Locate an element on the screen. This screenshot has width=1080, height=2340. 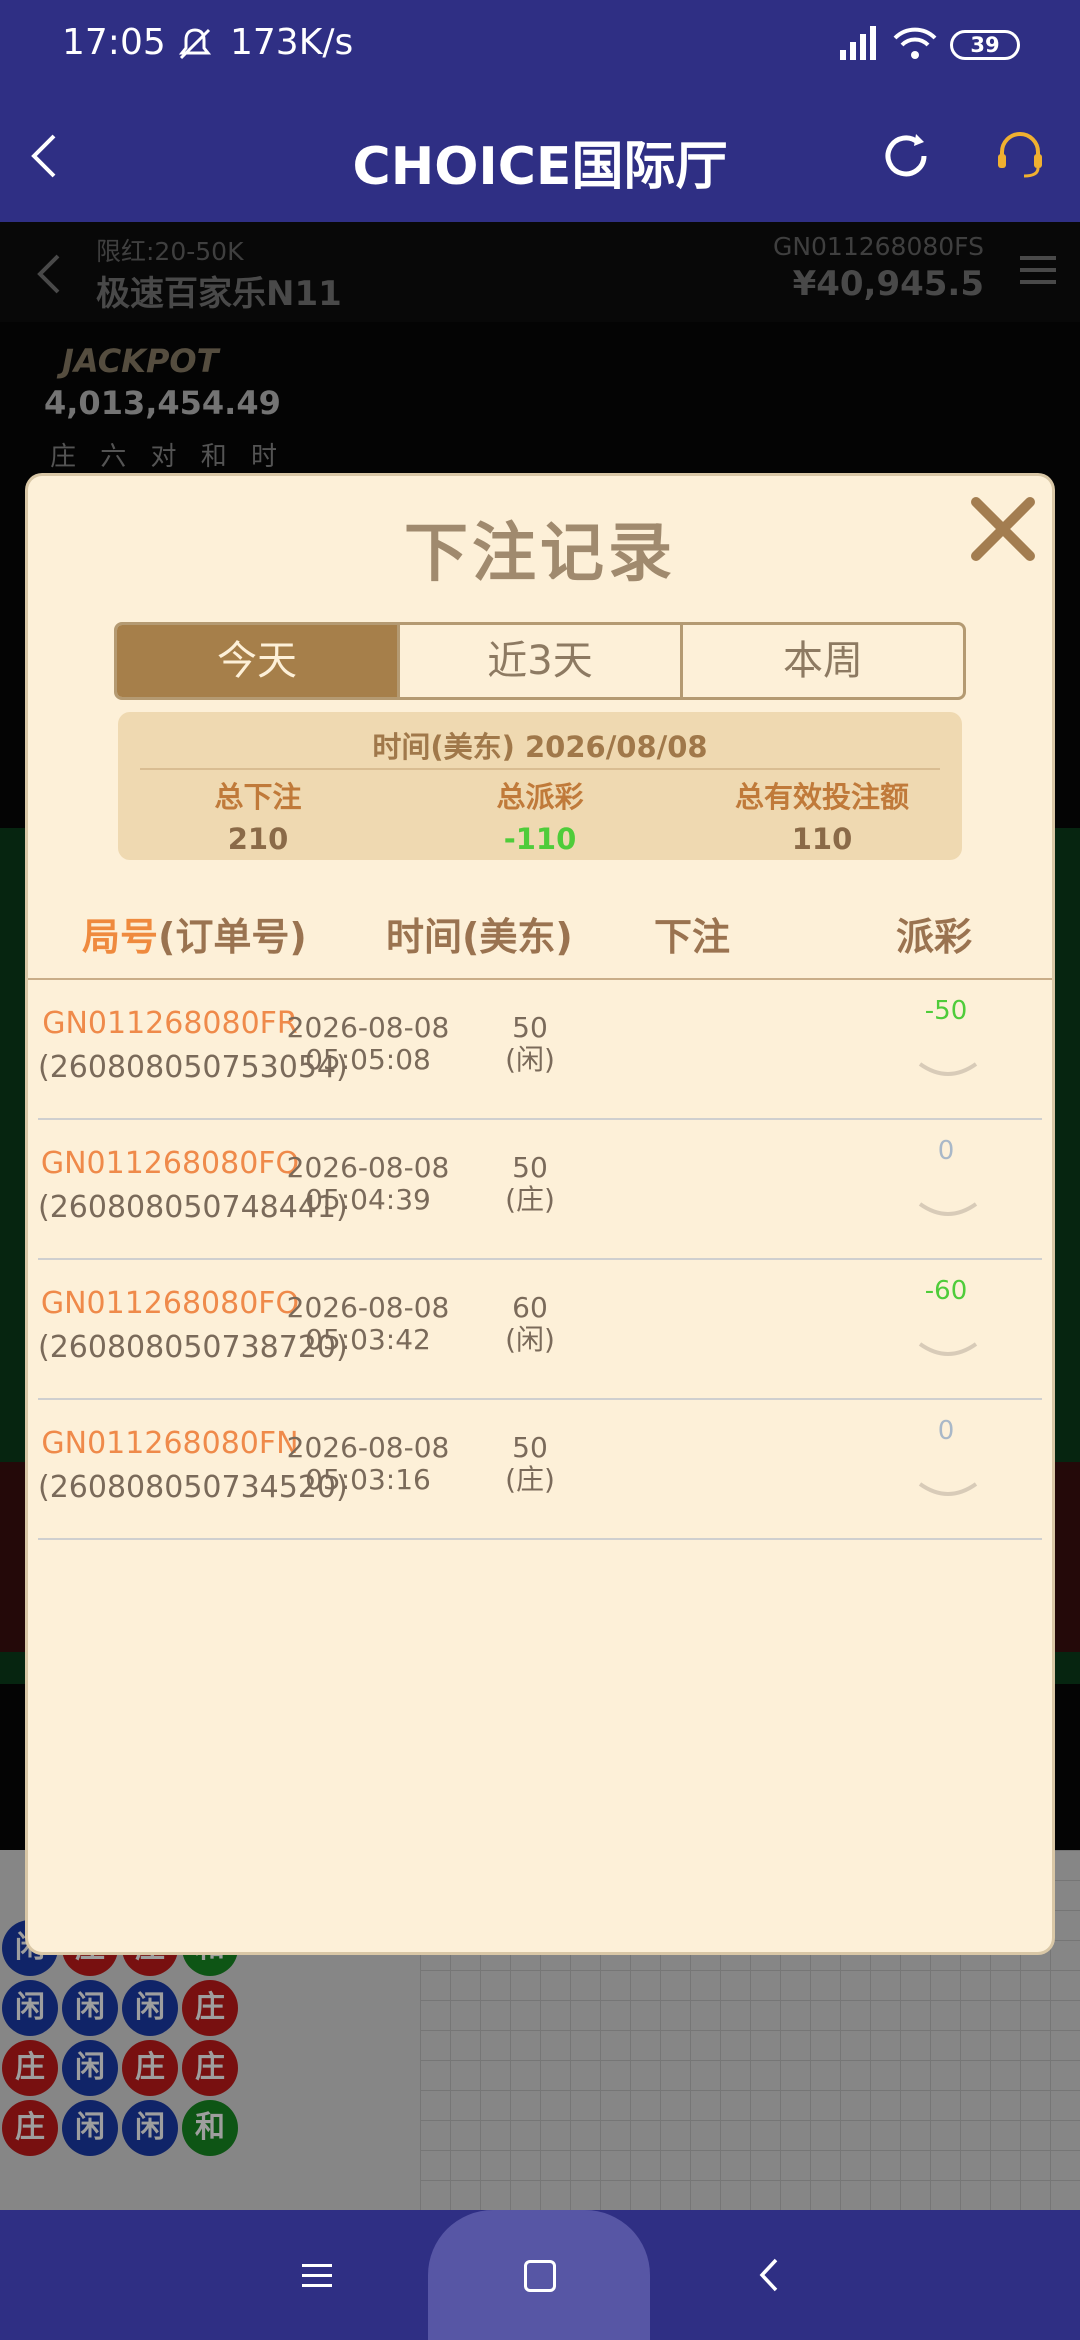
top-nav-bar: CHOICE国际厅 is located at coordinates (540, 156).